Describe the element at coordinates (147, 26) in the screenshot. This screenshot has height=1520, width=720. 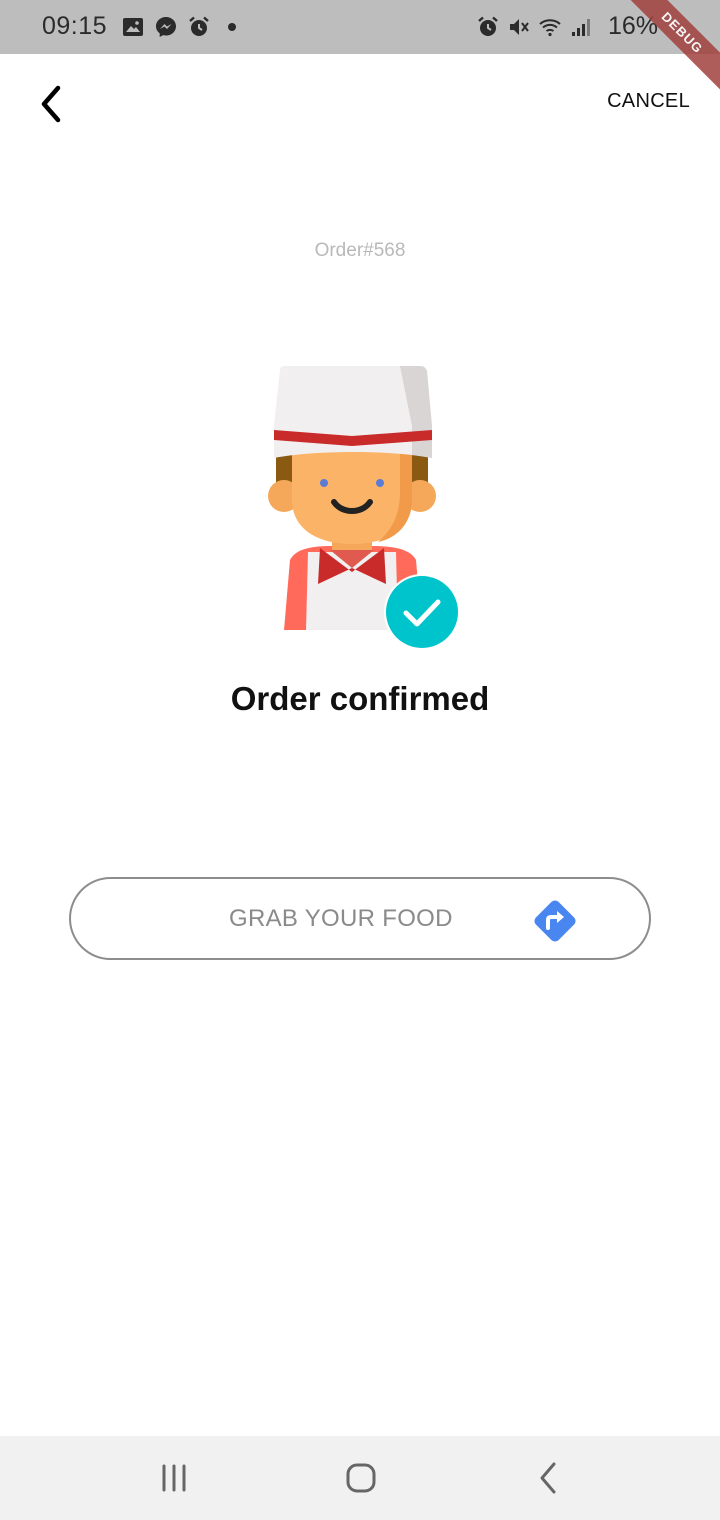
I see `status-left: 09:15` at that location.